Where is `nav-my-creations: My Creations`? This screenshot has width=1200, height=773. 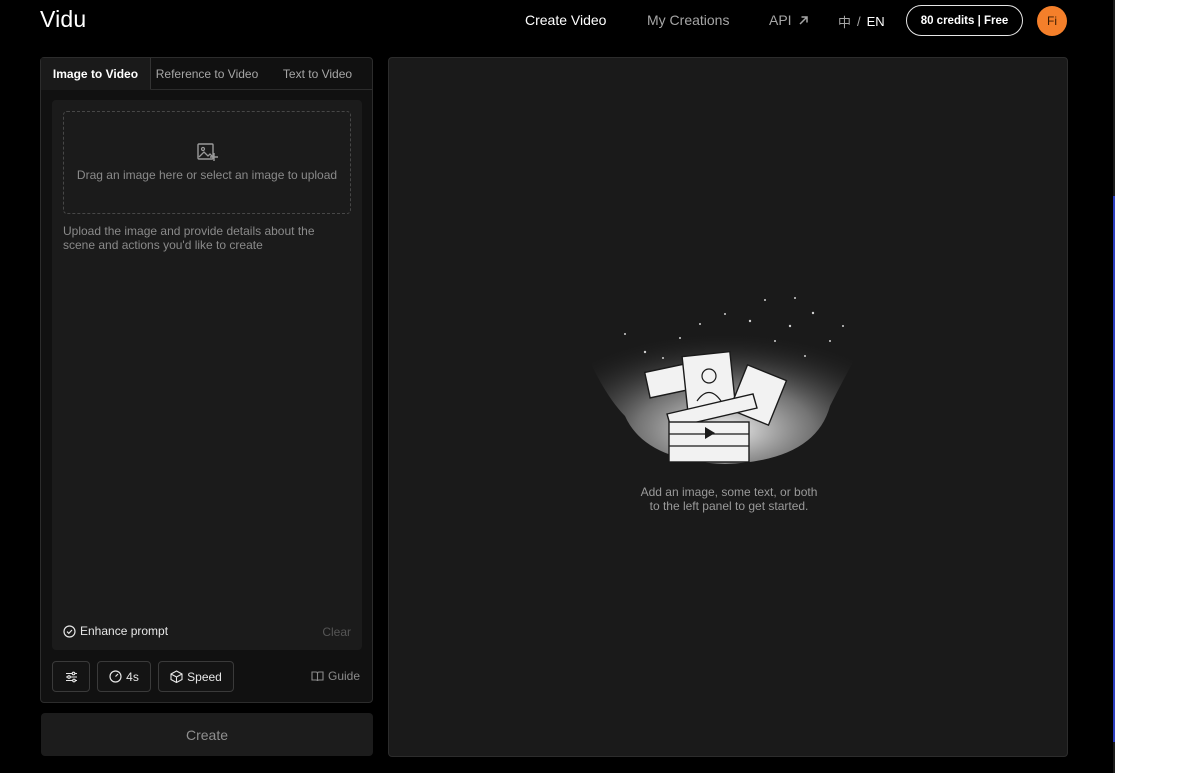
nav-my-creations: My Creations is located at coordinates (688, 20).